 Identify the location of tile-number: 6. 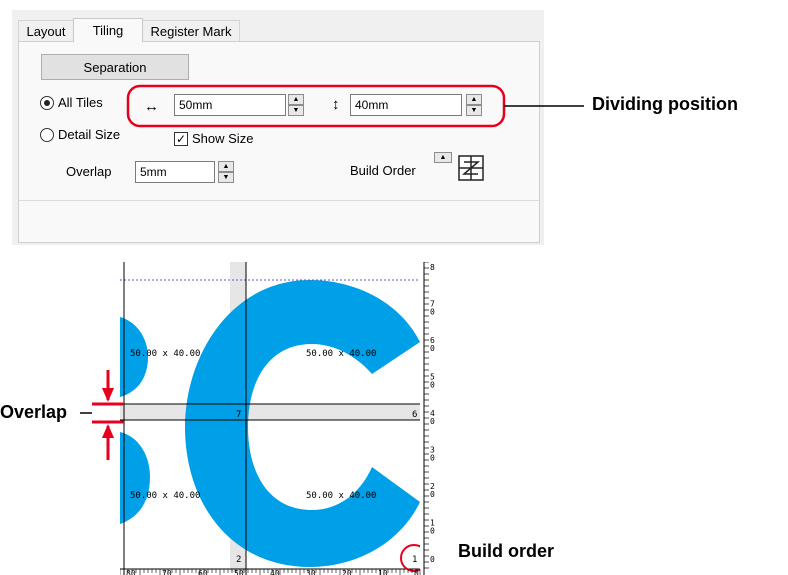
(414, 415).